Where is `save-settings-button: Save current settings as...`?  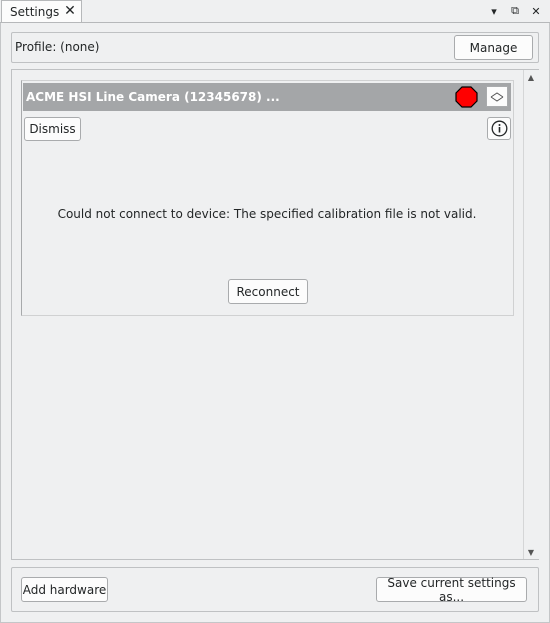 save-settings-button: Save current settings as... is located at coordinates (451, 590).